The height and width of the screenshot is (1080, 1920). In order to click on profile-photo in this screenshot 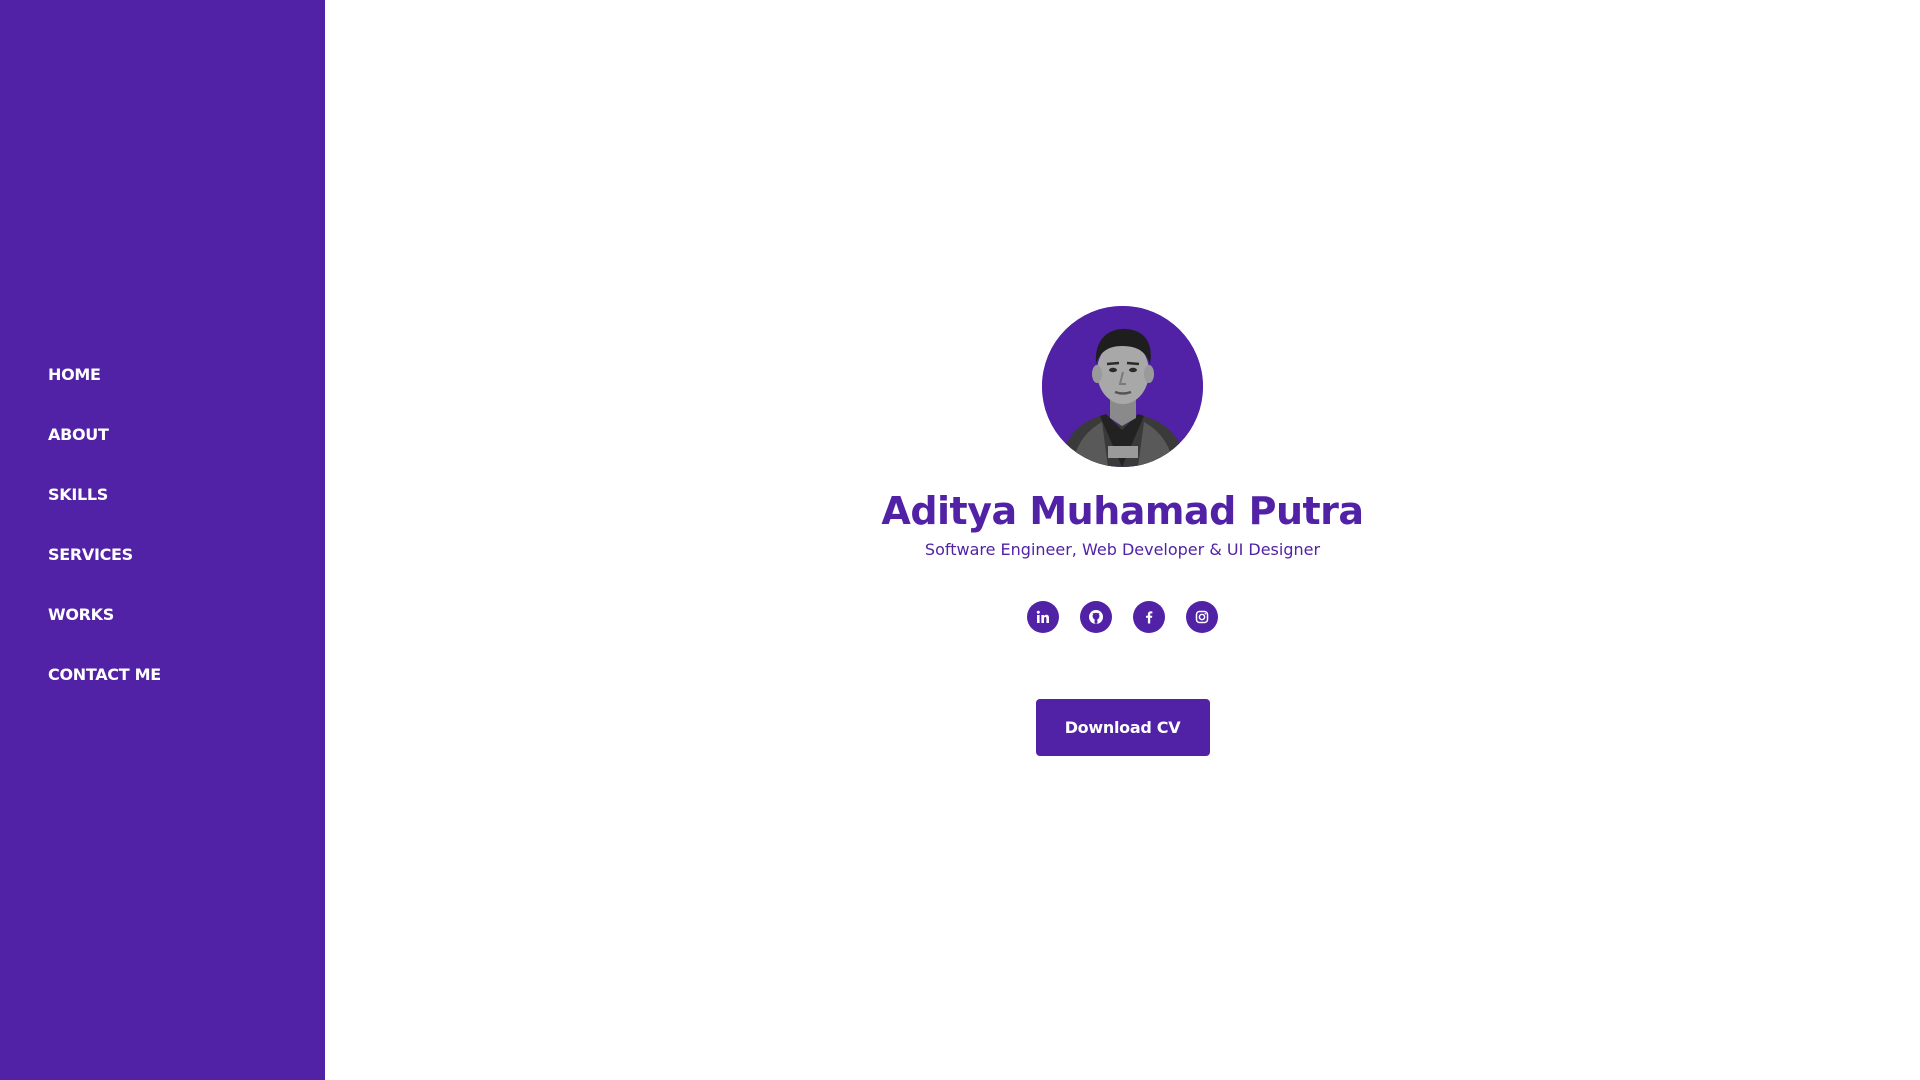, I will do `click(1122, 386)`.